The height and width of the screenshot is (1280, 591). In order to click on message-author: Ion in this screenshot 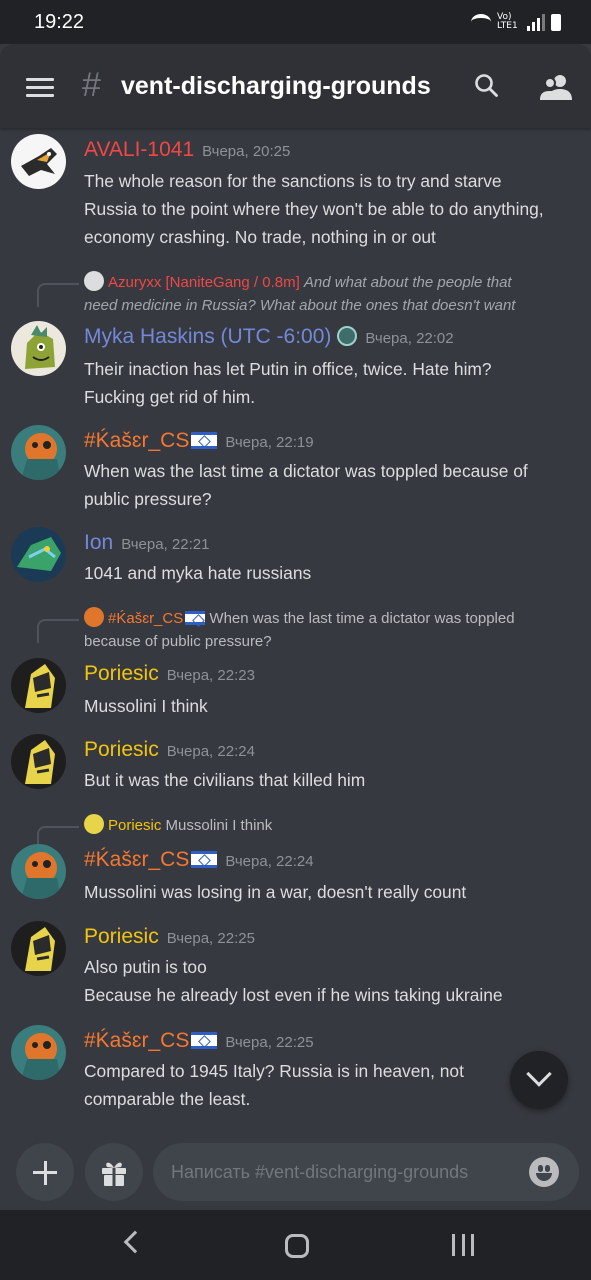, I will do `click(98, 542)`.